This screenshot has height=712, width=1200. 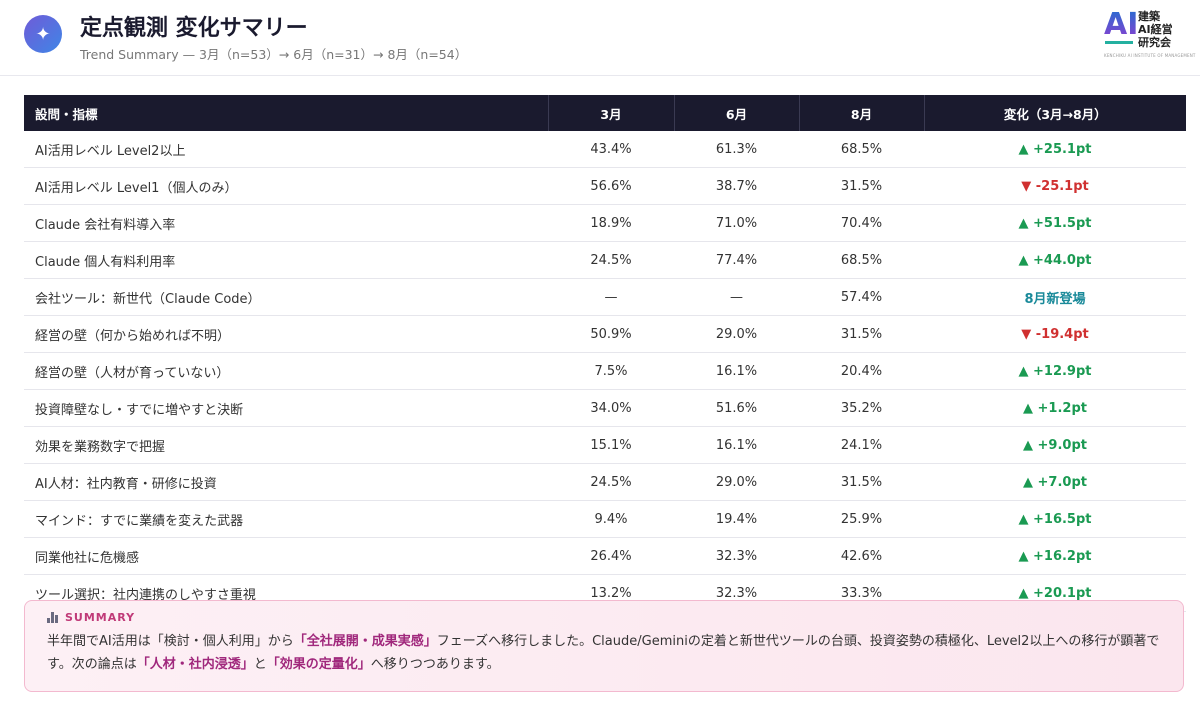 What do you see at coordinates (736, 186) in the screenshot?
I see `cell-jun: 38.7%` at bounding box center [736, 186].